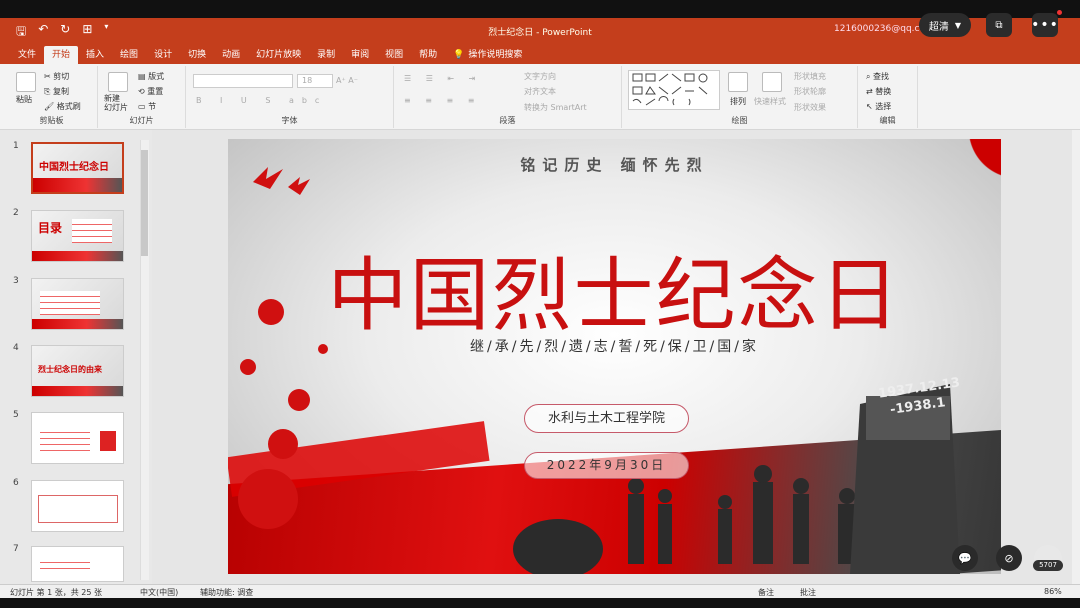 The height and width of the screenshot is (608, 1080). Describe the element at coordinates (810, 76) in the screenshot. I see `shape-fill-button: 形状填充` at that location.